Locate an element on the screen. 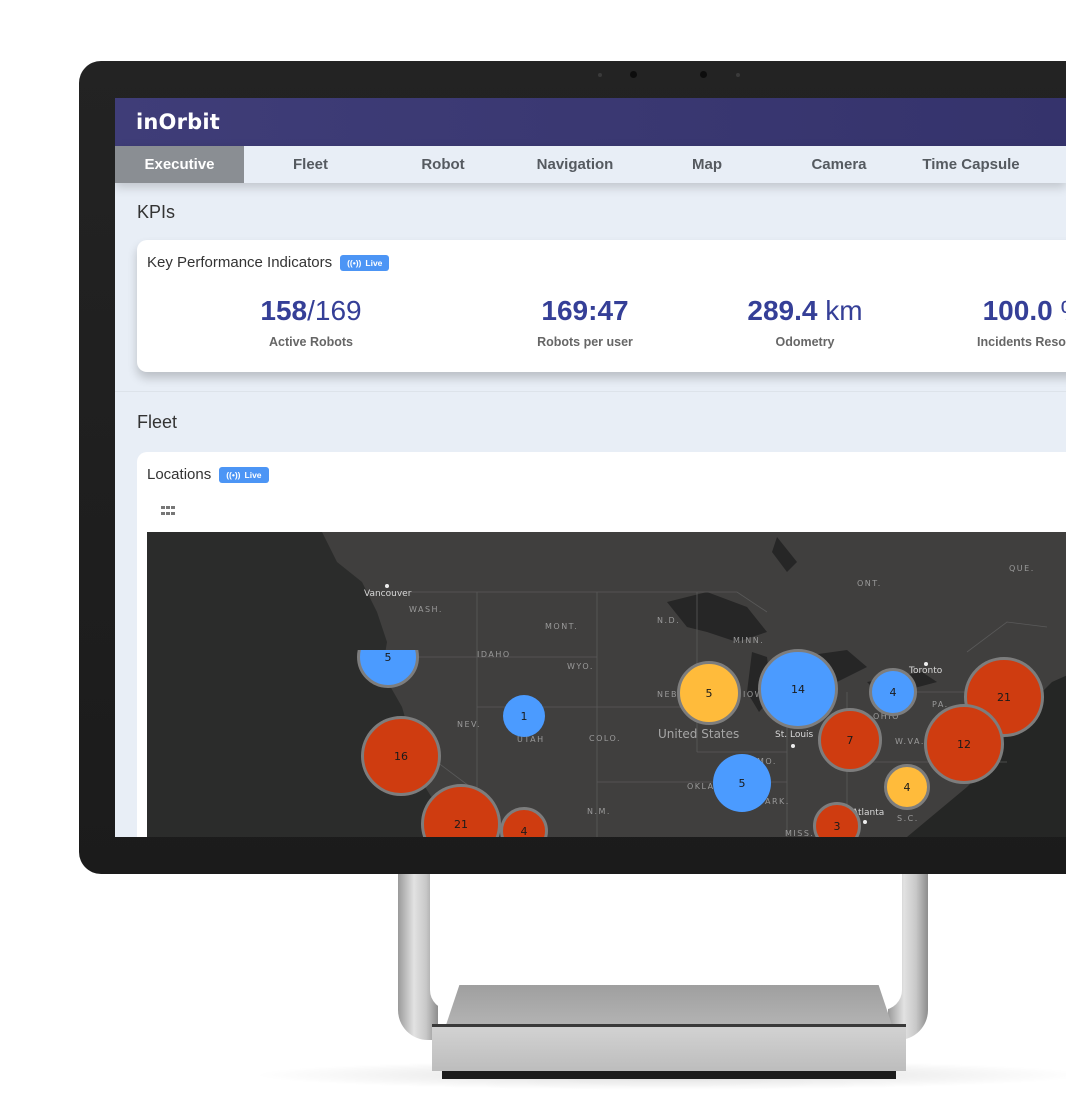  kpi-value-suffix: /169 is located at coordinates (334, 310).